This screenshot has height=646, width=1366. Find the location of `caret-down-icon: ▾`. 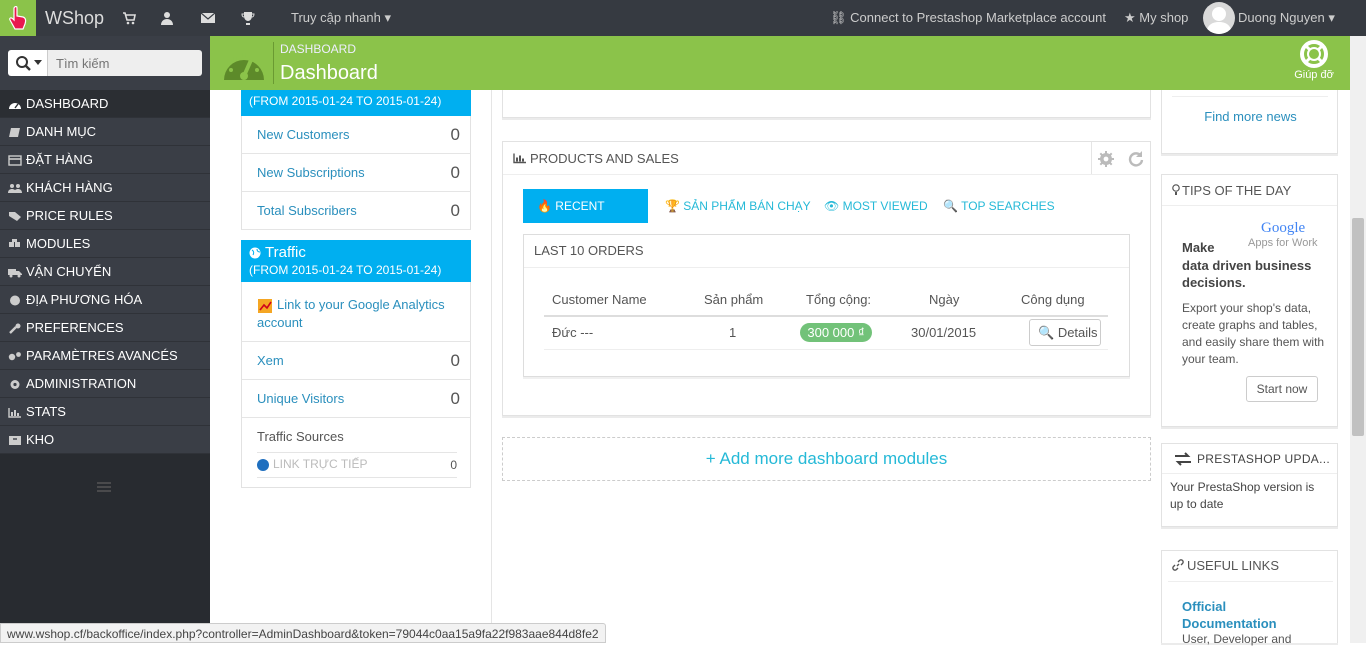

caret-down-icon: ▾ is located at coordinates (388, 17).